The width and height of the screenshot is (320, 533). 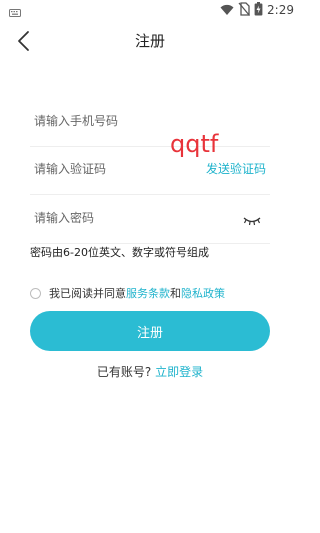 I want to click on overlay-text: qqtf, so click(x=194, y=144).